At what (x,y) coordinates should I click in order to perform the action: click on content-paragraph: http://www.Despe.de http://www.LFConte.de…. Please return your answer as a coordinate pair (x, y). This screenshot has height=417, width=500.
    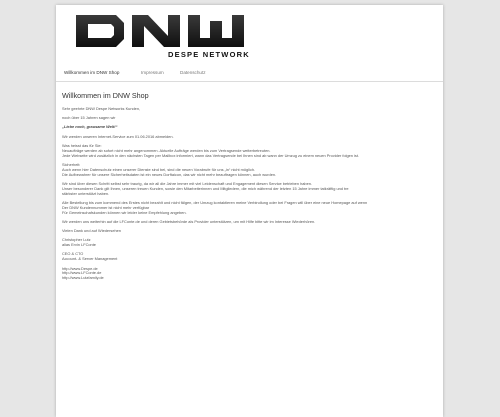
    Looking at the image, I should click on (248, 274).